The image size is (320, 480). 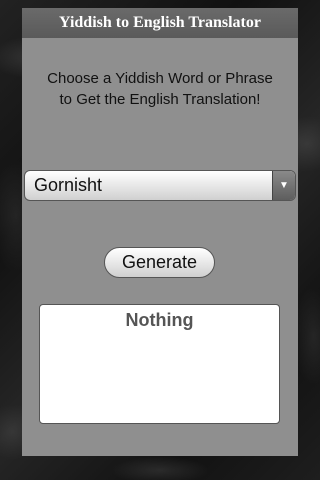 What do you see at coordinates (159, 320) in the screenshot?
I see `translation-result-text: Nothing` at bounding box center [159, 320].